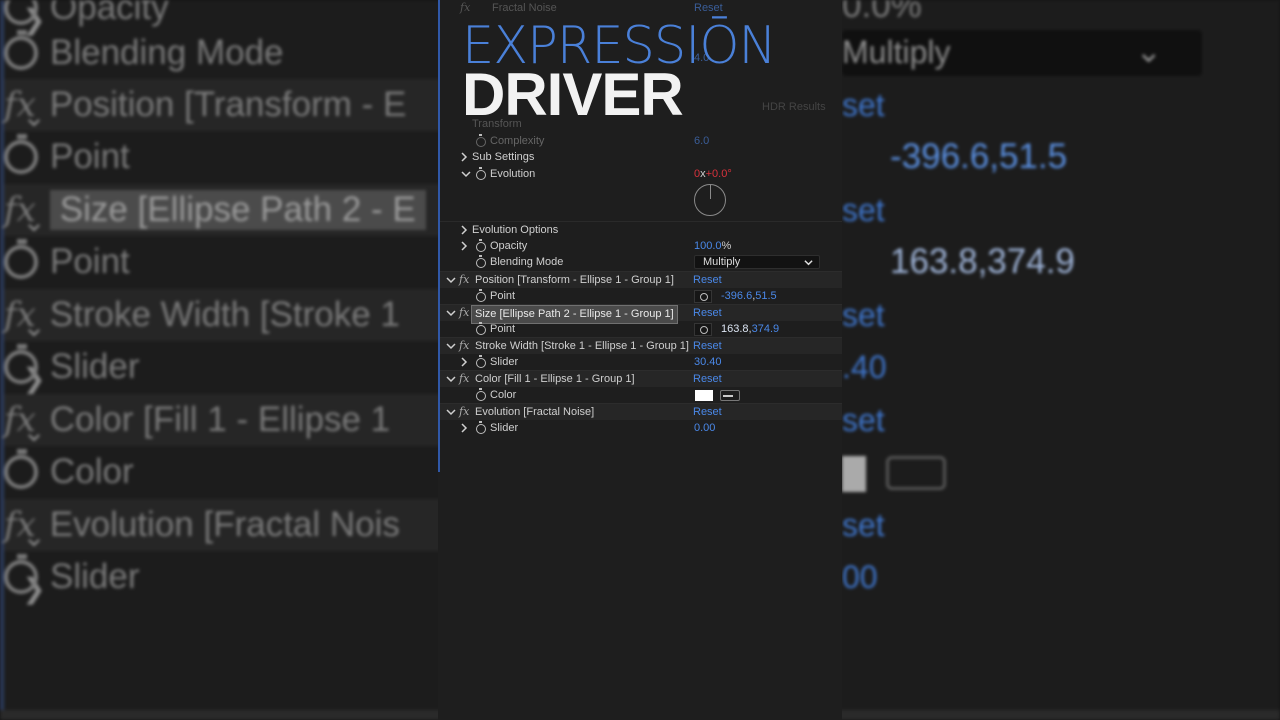  Describe the element at coordinates (704, 428) in the screenshot. I see `evolution-slider-value: 0.00` at that location.